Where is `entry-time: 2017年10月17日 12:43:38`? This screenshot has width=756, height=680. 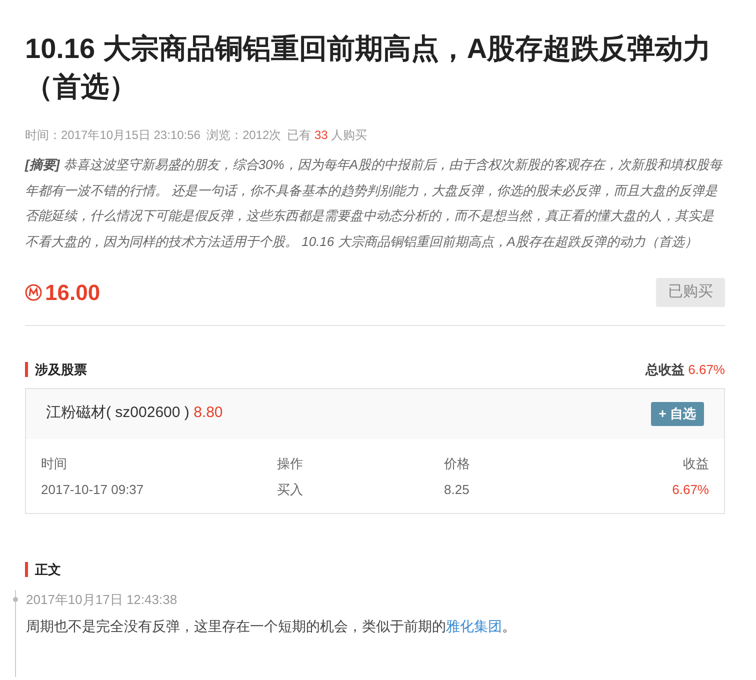
entry-time: 2017年10月17日 12:43:38 is located at coordinates (102, 599).